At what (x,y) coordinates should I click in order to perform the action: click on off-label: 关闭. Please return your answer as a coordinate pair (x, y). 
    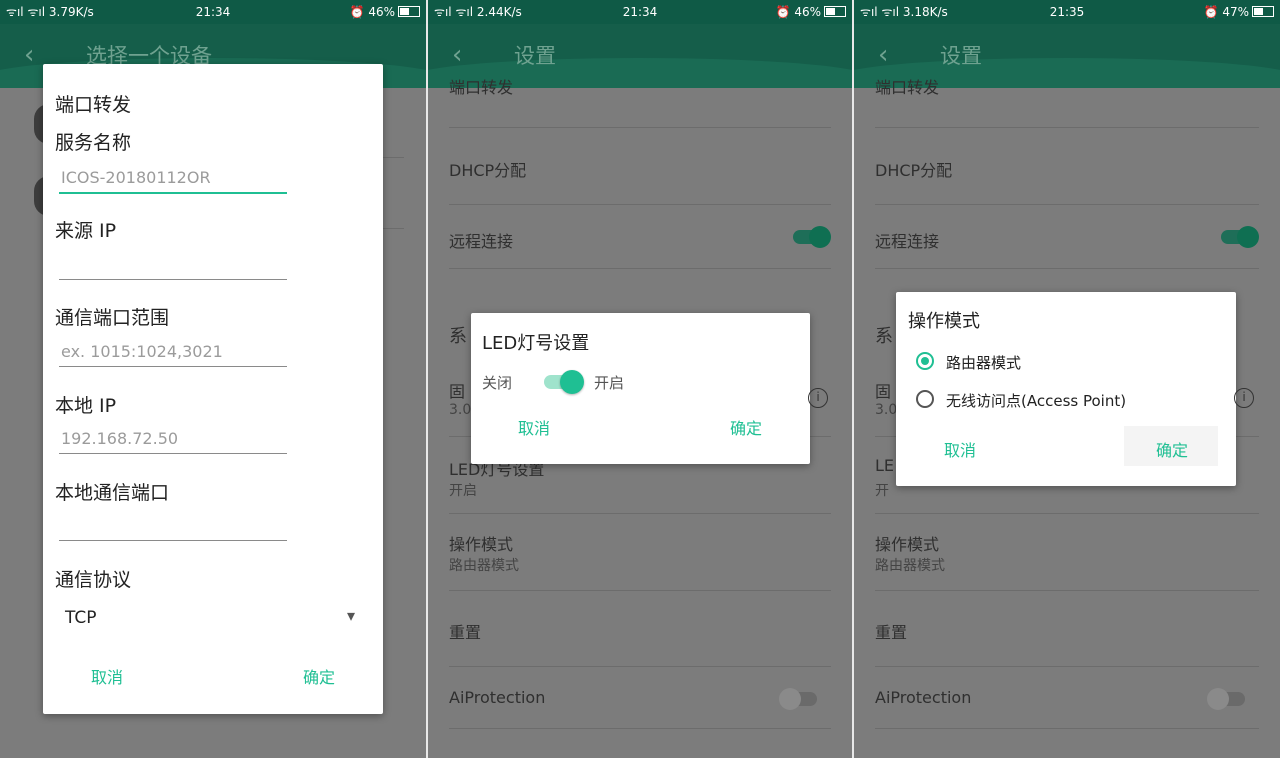
    Looking at the image, I should click on (497, 383).